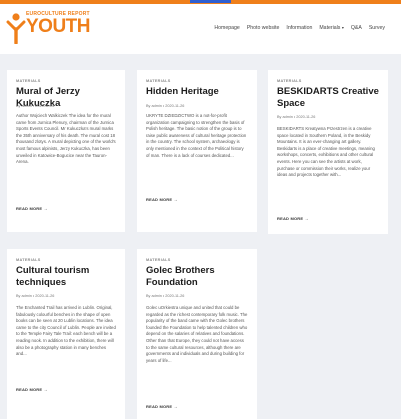 Image resolution: width=401 pixels, height=419 pixels. I want to click on site-logo: EUROCULTURE REPORT YOUTH, so click(48, 30).